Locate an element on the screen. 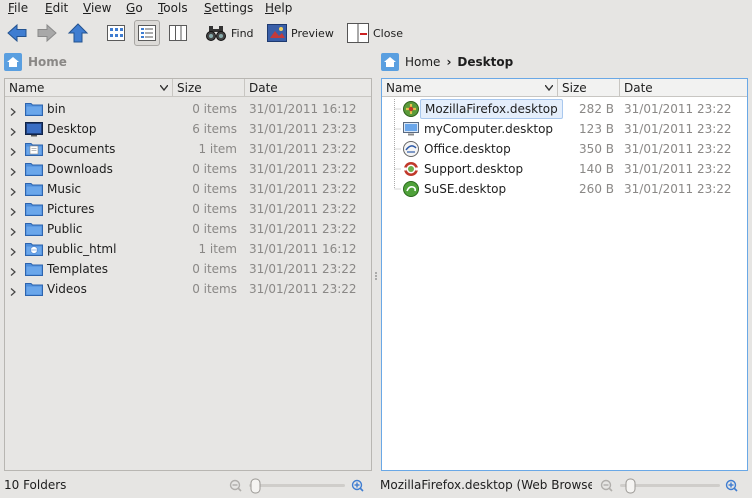 Image resolution: width=752 pixels, height=498 pixels. file-name: bin is located at coordinates (56, 109).